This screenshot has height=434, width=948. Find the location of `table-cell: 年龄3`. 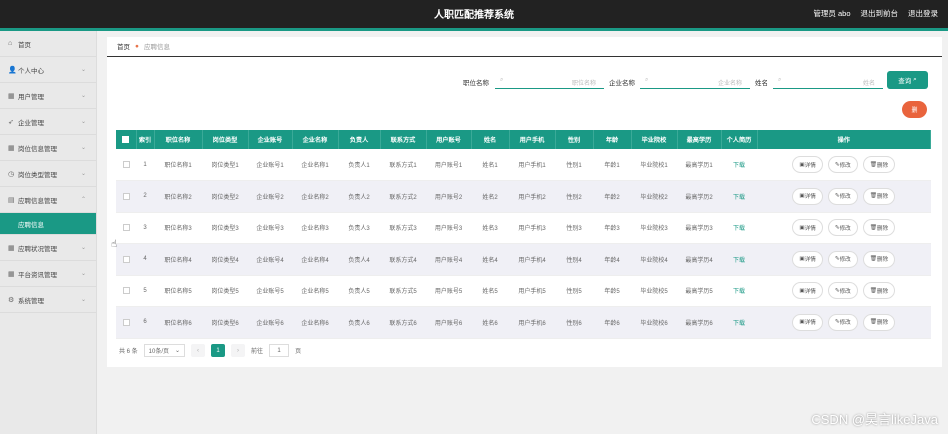

table-cell: 年龄3 is located at coordinates (612, 228).